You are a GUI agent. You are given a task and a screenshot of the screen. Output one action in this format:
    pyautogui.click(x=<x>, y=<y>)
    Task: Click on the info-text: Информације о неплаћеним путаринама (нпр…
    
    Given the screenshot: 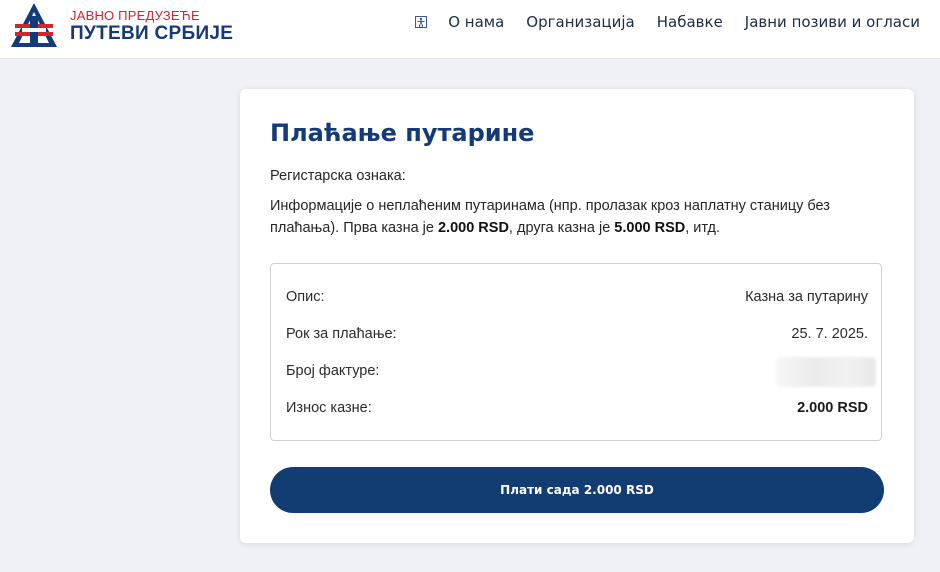 What is the action you would take?
    pyautogui.click(x=570, y=217)
    